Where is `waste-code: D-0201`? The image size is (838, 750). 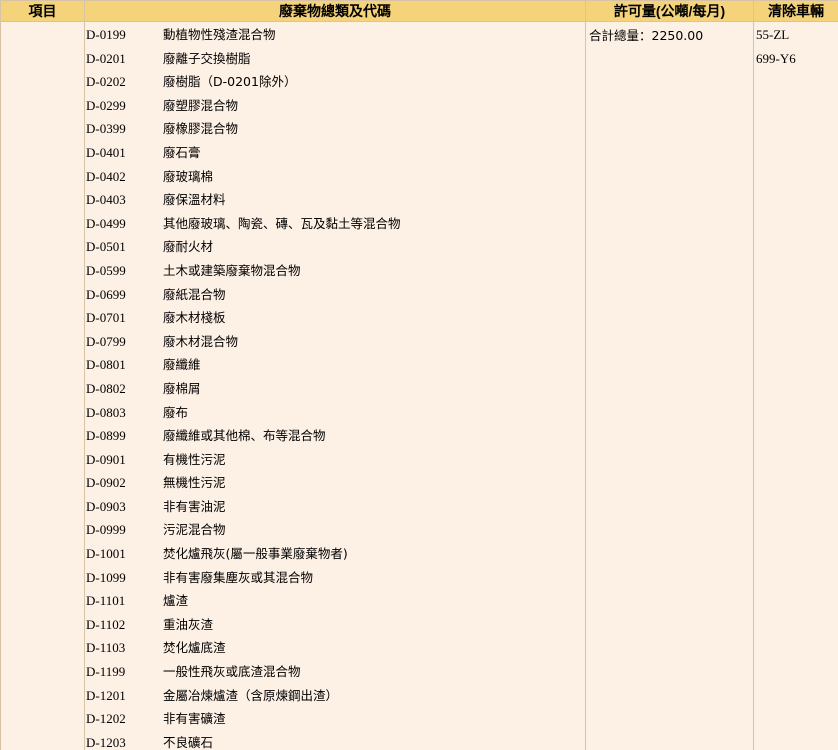
waste-code: D-0201 is located at coordinates (106, 58).